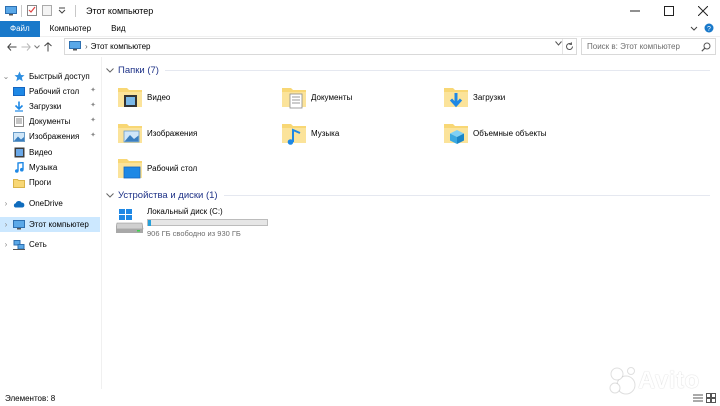 Image resolution: width=720 pixels, height=406 pixels. What do you see at coordinates (703, 10) in the screenshot?
I see `close-button` at bounding box center [703, 10].